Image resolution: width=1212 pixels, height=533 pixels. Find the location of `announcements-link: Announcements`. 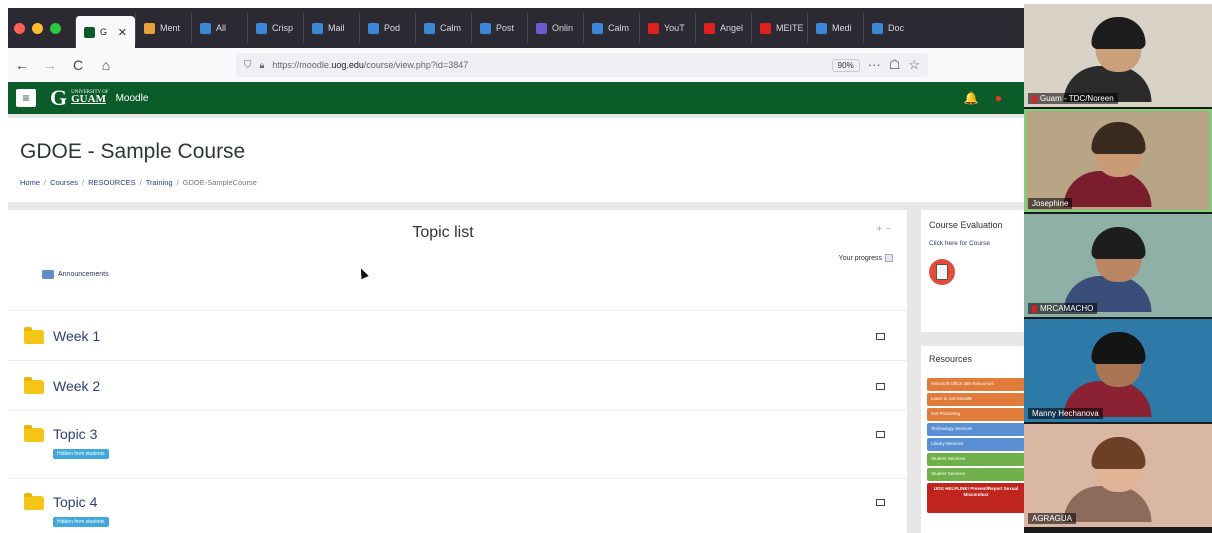

announcements-link: Announcements is located at coordinates (75, 274).